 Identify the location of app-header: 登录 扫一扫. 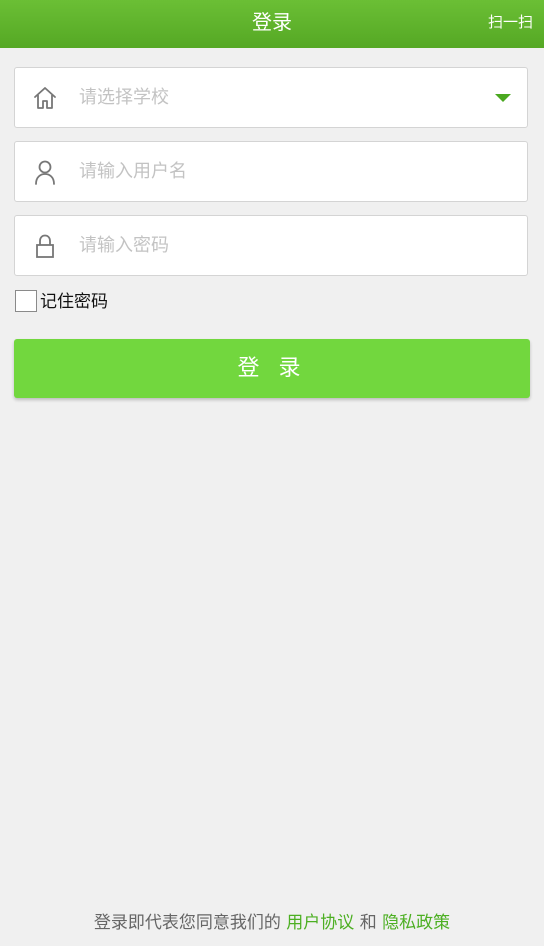
(272, 24).